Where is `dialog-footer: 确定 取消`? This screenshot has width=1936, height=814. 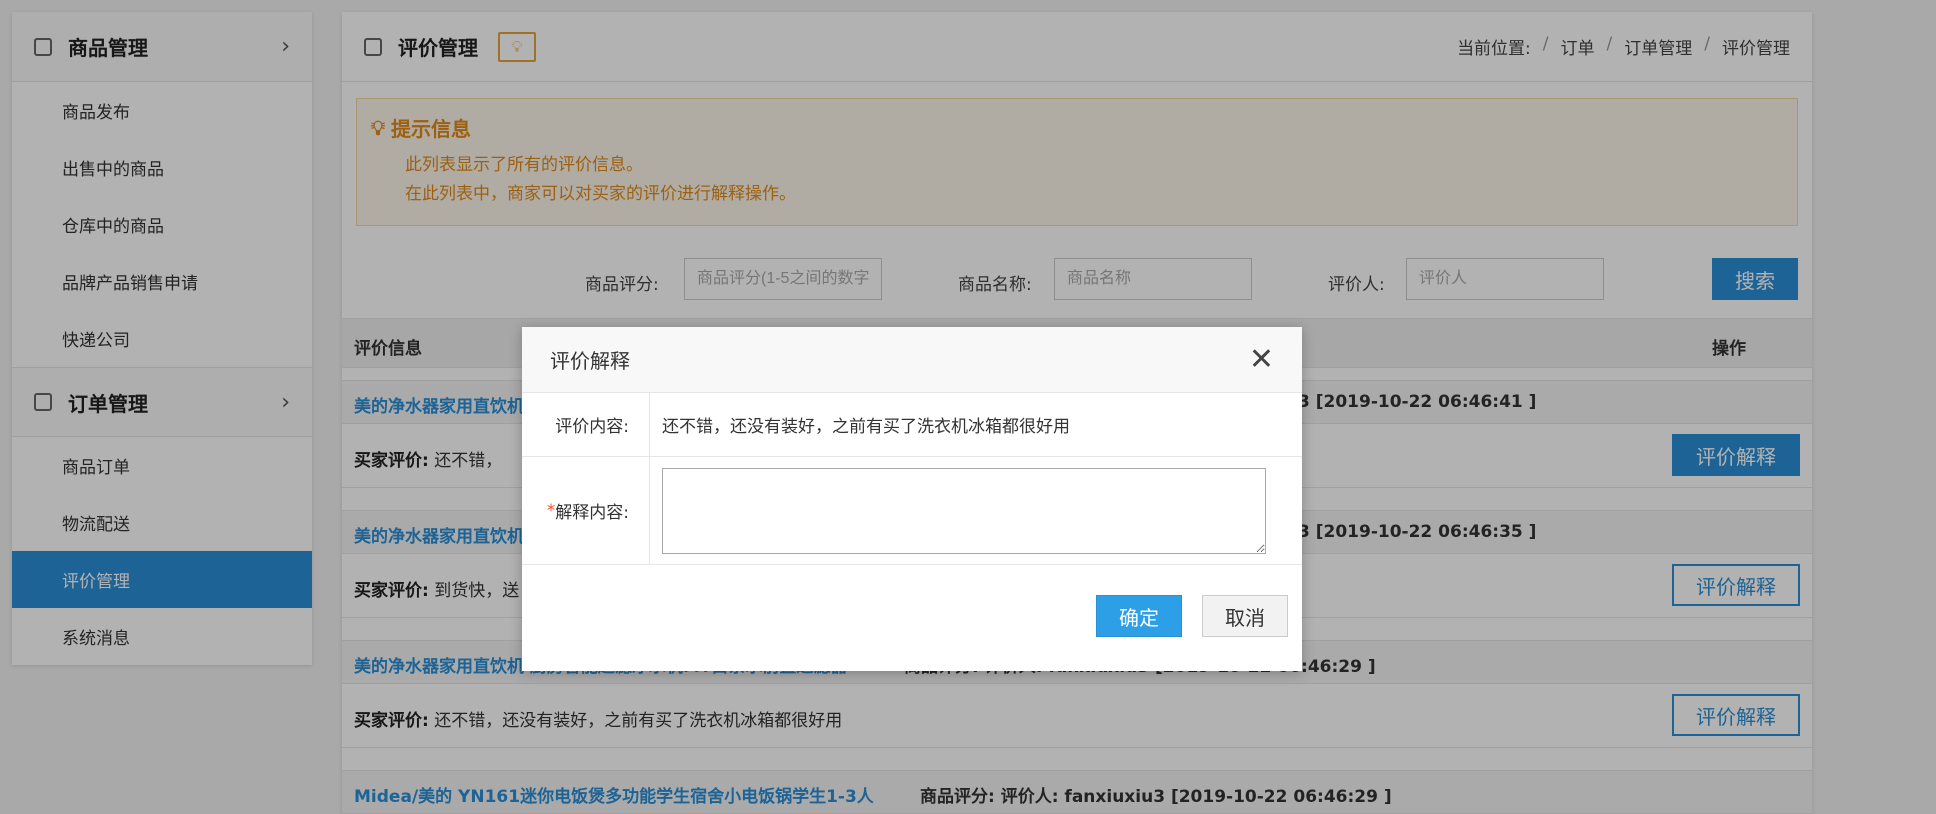
dialog-footer: 确定 取消 is located at coordinates (1192, 616).